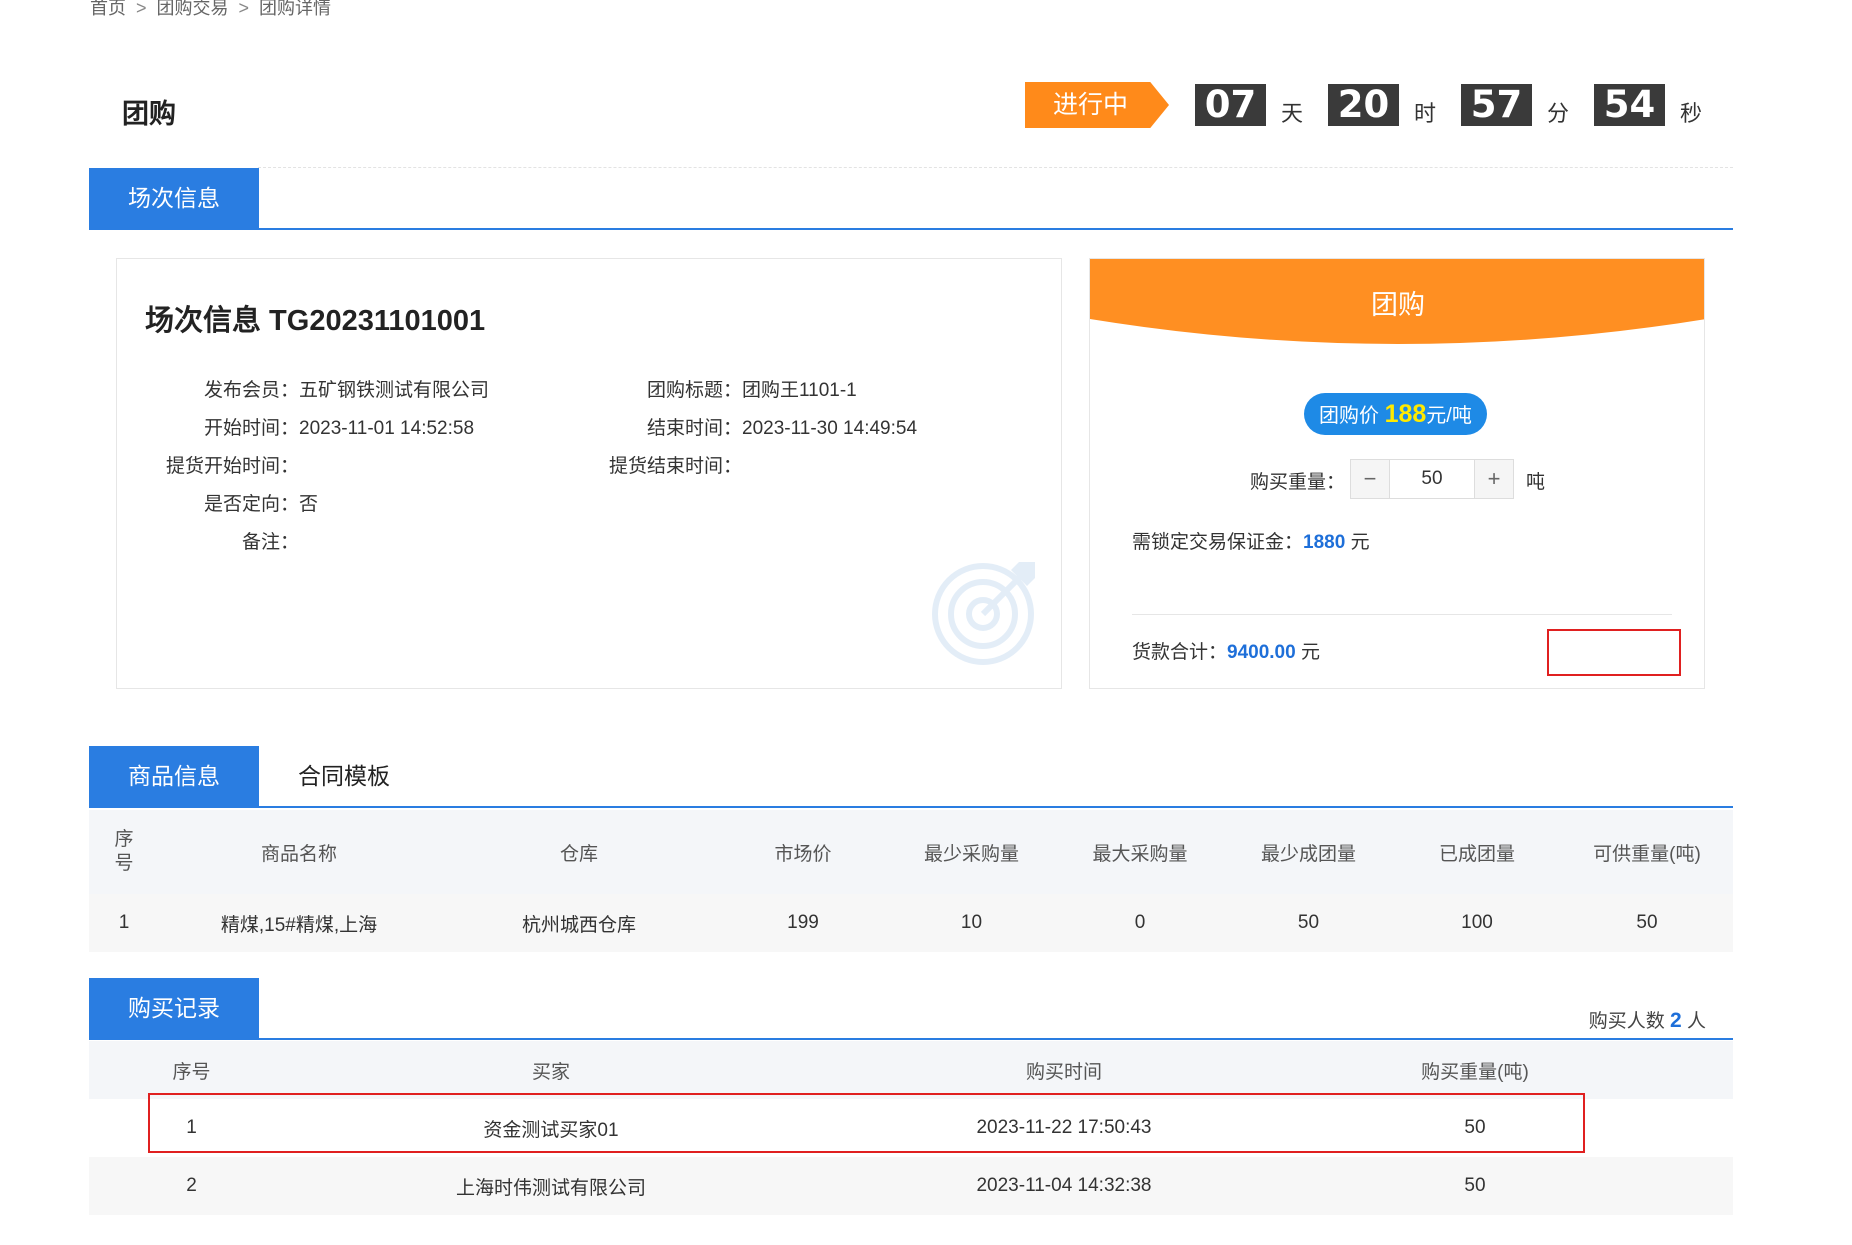  I want to click on col-purchase-weight: 购买重量(吨), so click(1475, 1072).